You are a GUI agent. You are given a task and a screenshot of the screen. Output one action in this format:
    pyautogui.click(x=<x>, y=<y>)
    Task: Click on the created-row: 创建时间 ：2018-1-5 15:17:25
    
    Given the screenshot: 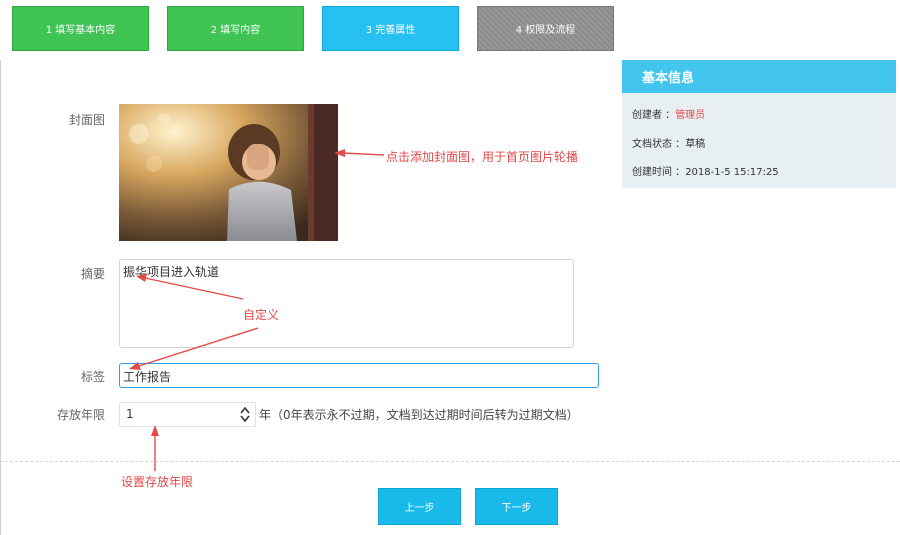 What is the action you would take?
    pyautogui.click(x=705, y=170)
    